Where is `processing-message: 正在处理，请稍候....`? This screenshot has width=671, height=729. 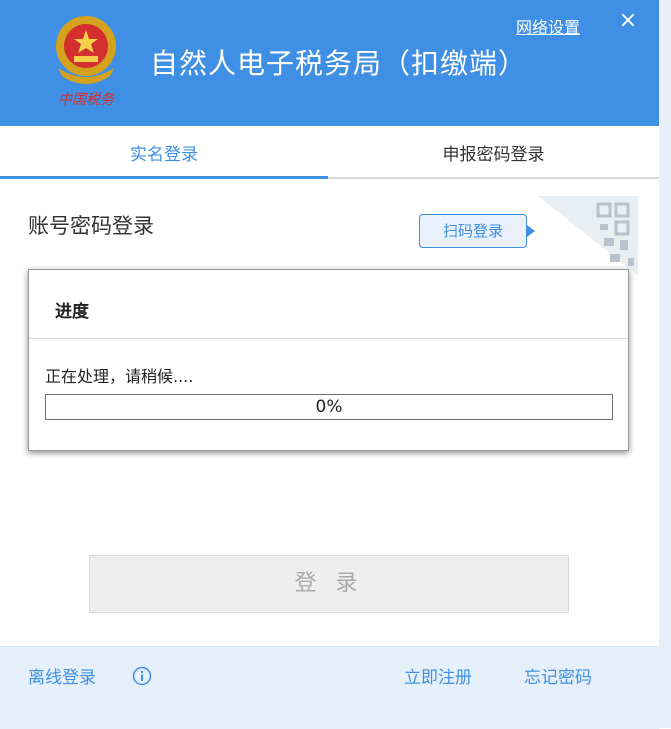 processing-message: 正在处理，请稍候.... is located at coordinates (119, 376).